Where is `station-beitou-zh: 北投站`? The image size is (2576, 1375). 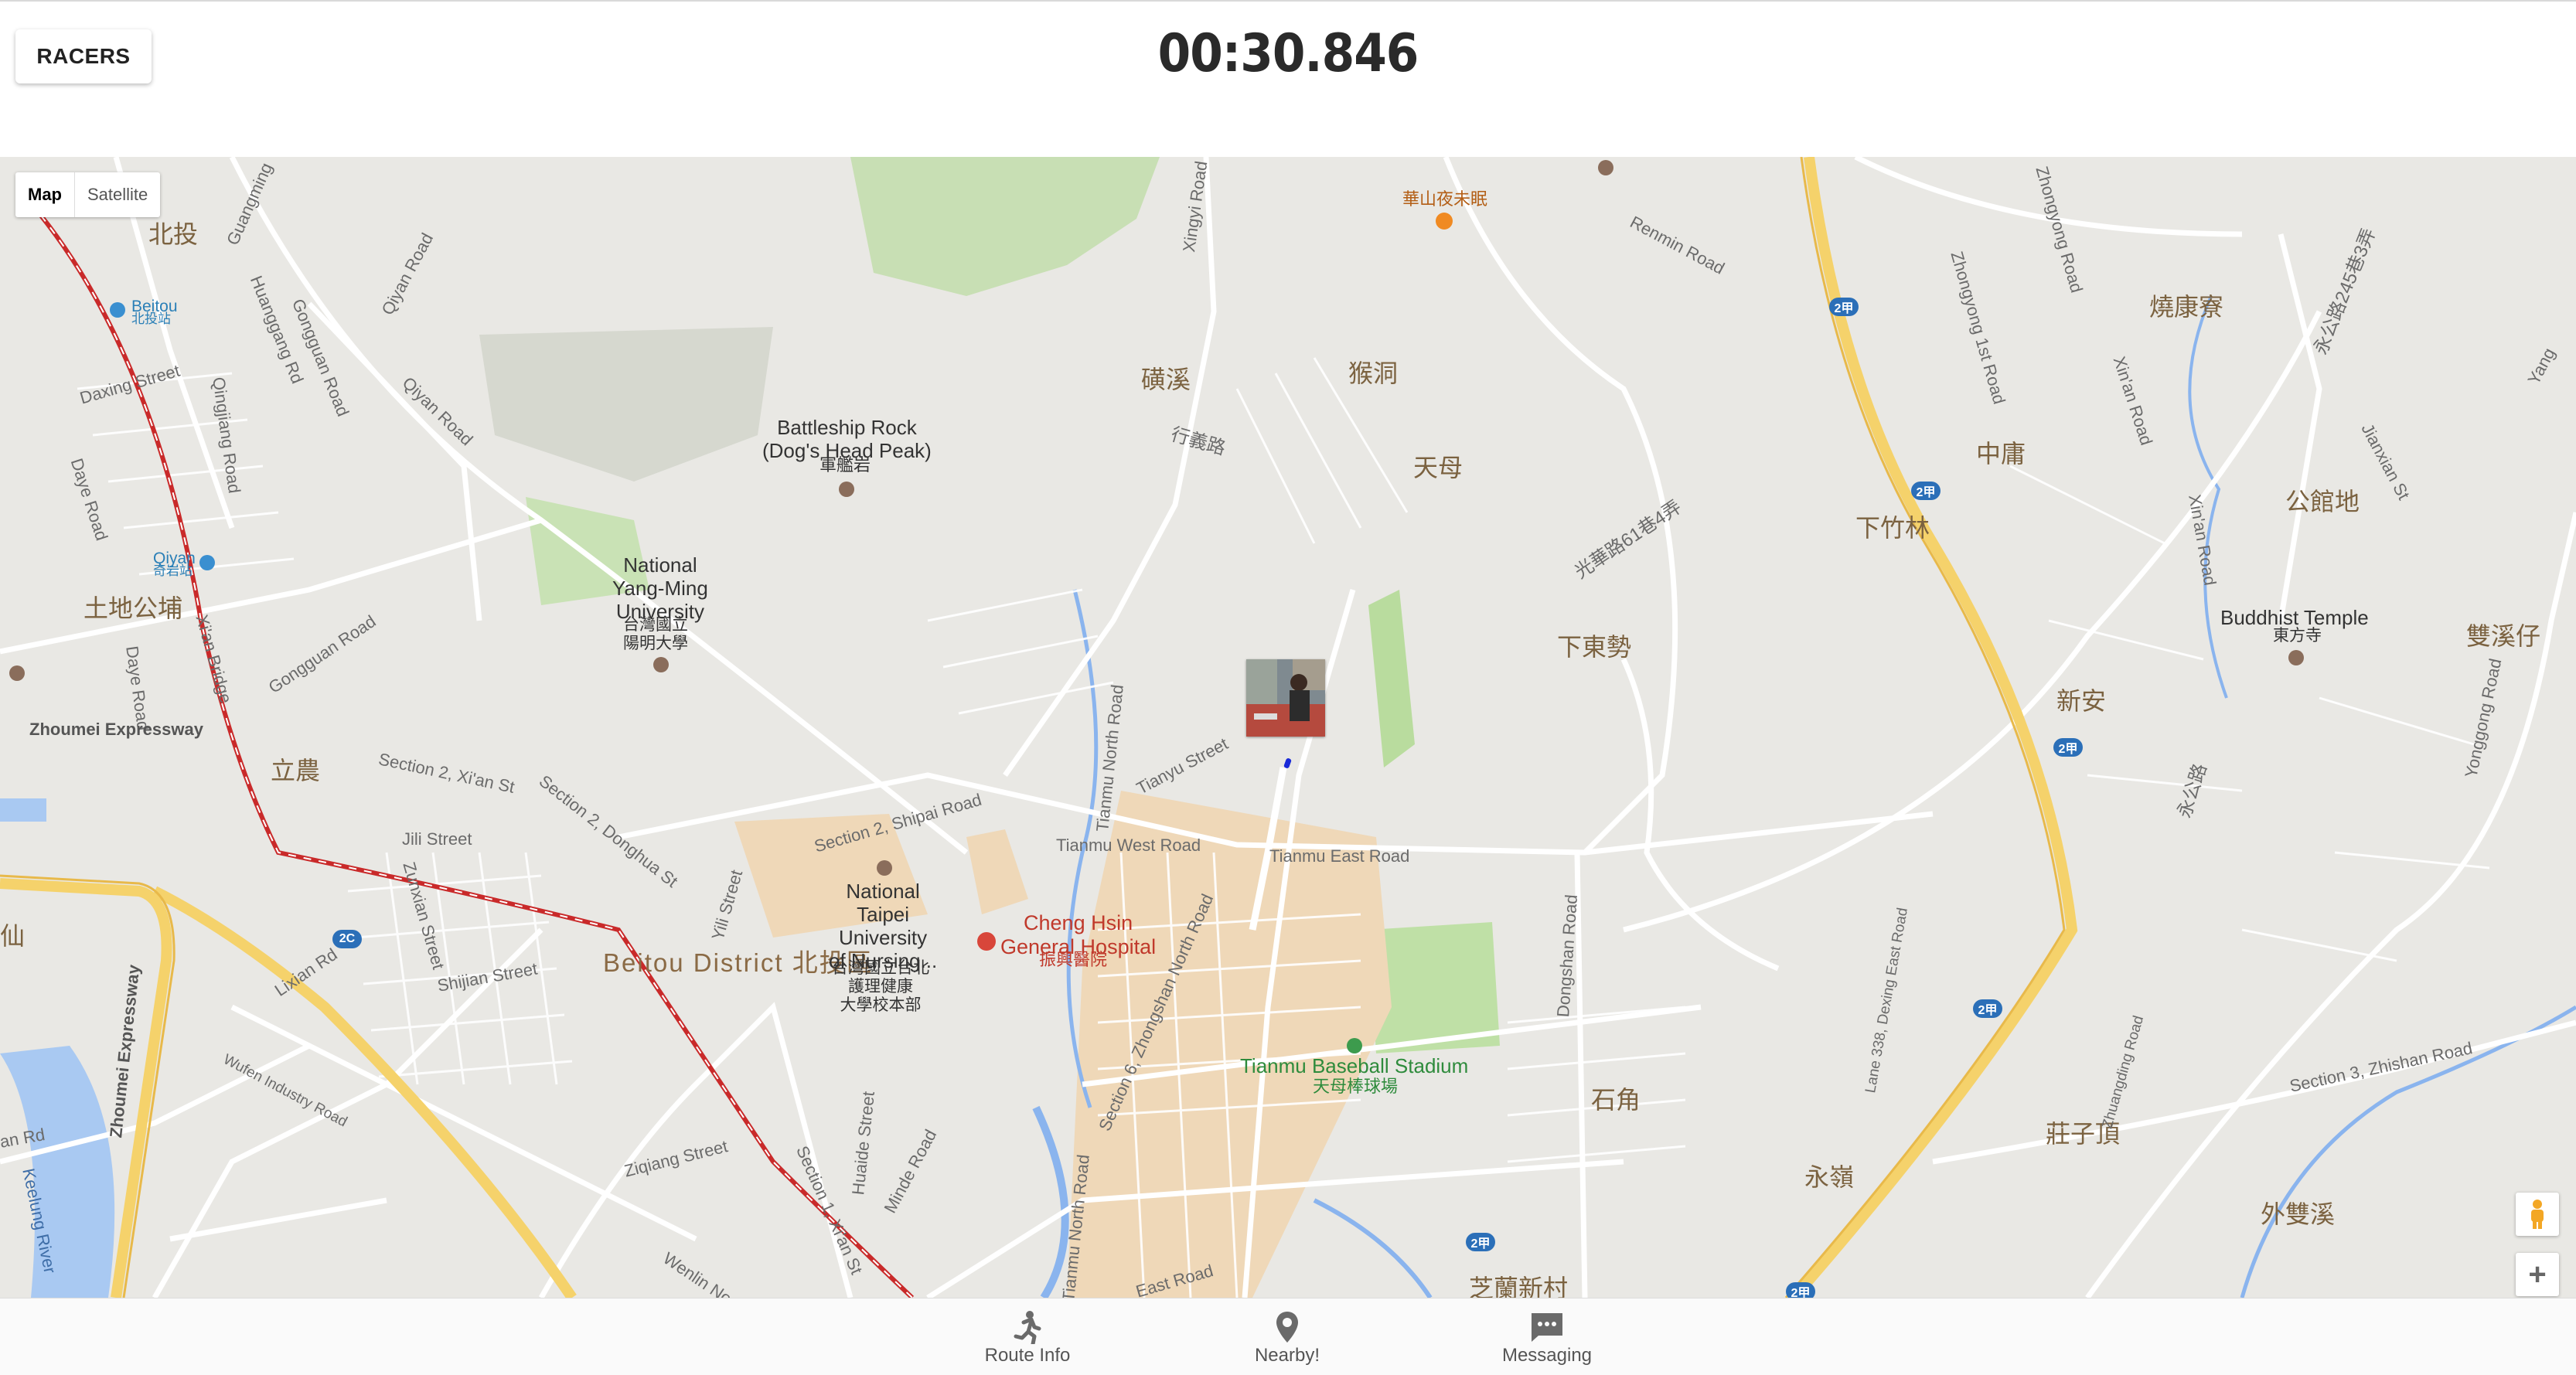 station-beitou-zh: 北投站 is located at coordinates (151, 318).